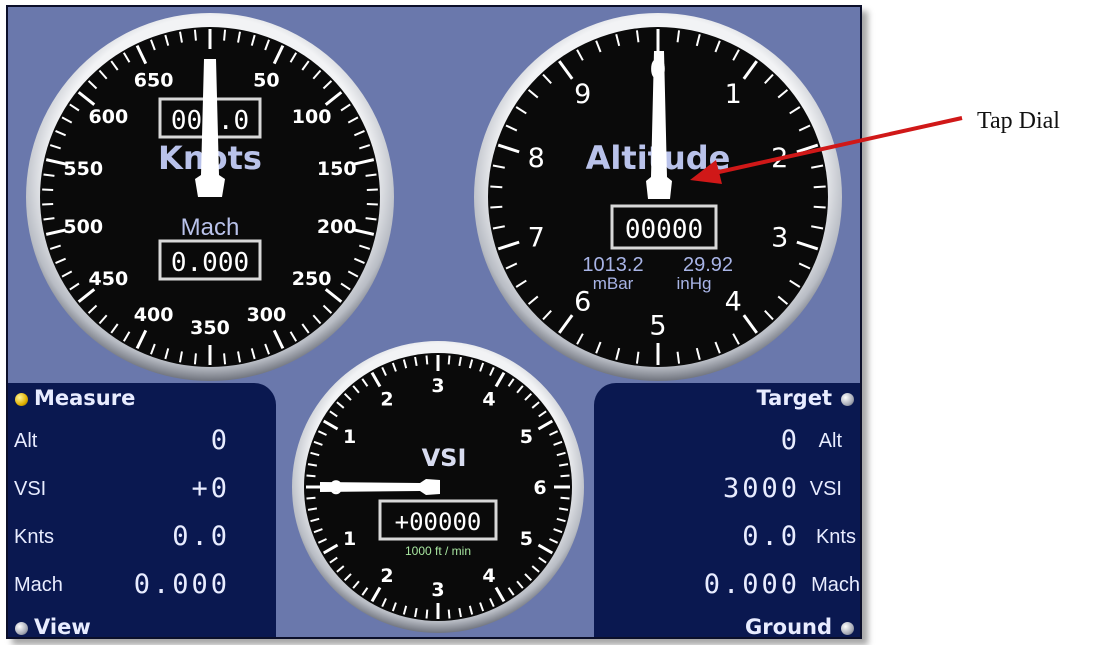 The height and width of the screenshot is (645, 1106). What do you see at coordinates (826, 150) in the screenshot?
I see `tap-dial-arrow` at bounding box center [826, 150].